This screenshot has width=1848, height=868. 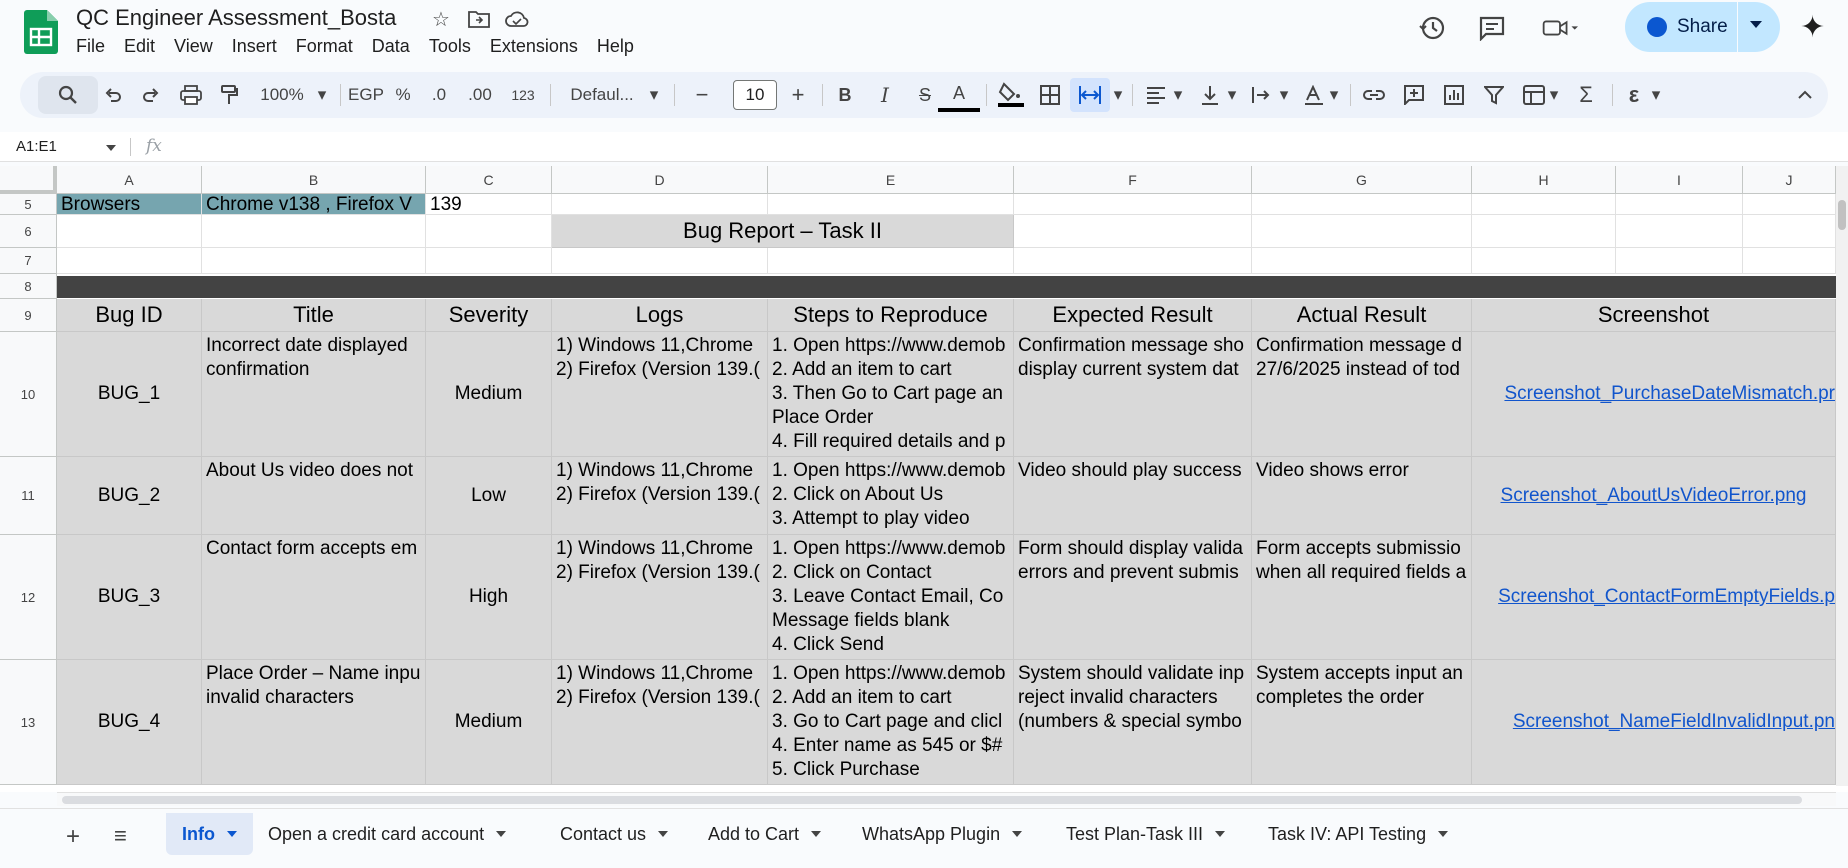 What do you see at coordinates (1362, 180) in the screenshot?
I see `column-header-g: G` at bounding box center [1362, 180].